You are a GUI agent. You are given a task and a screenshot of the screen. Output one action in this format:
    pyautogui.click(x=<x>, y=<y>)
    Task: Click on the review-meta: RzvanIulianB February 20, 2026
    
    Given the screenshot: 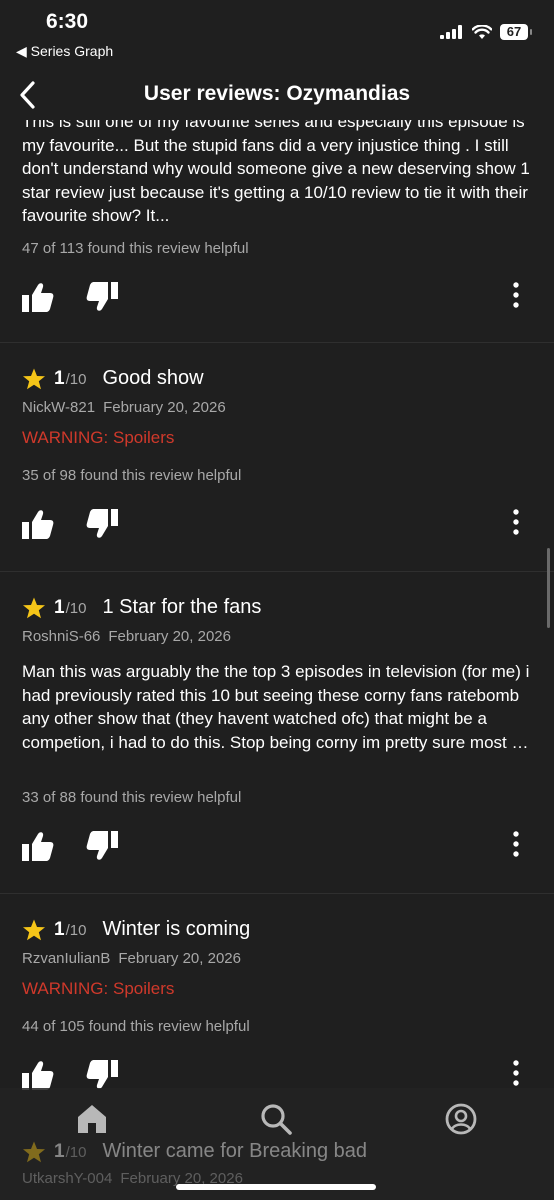 What is the action you would take?
    pyautogui.click(x=131, y=958)
    